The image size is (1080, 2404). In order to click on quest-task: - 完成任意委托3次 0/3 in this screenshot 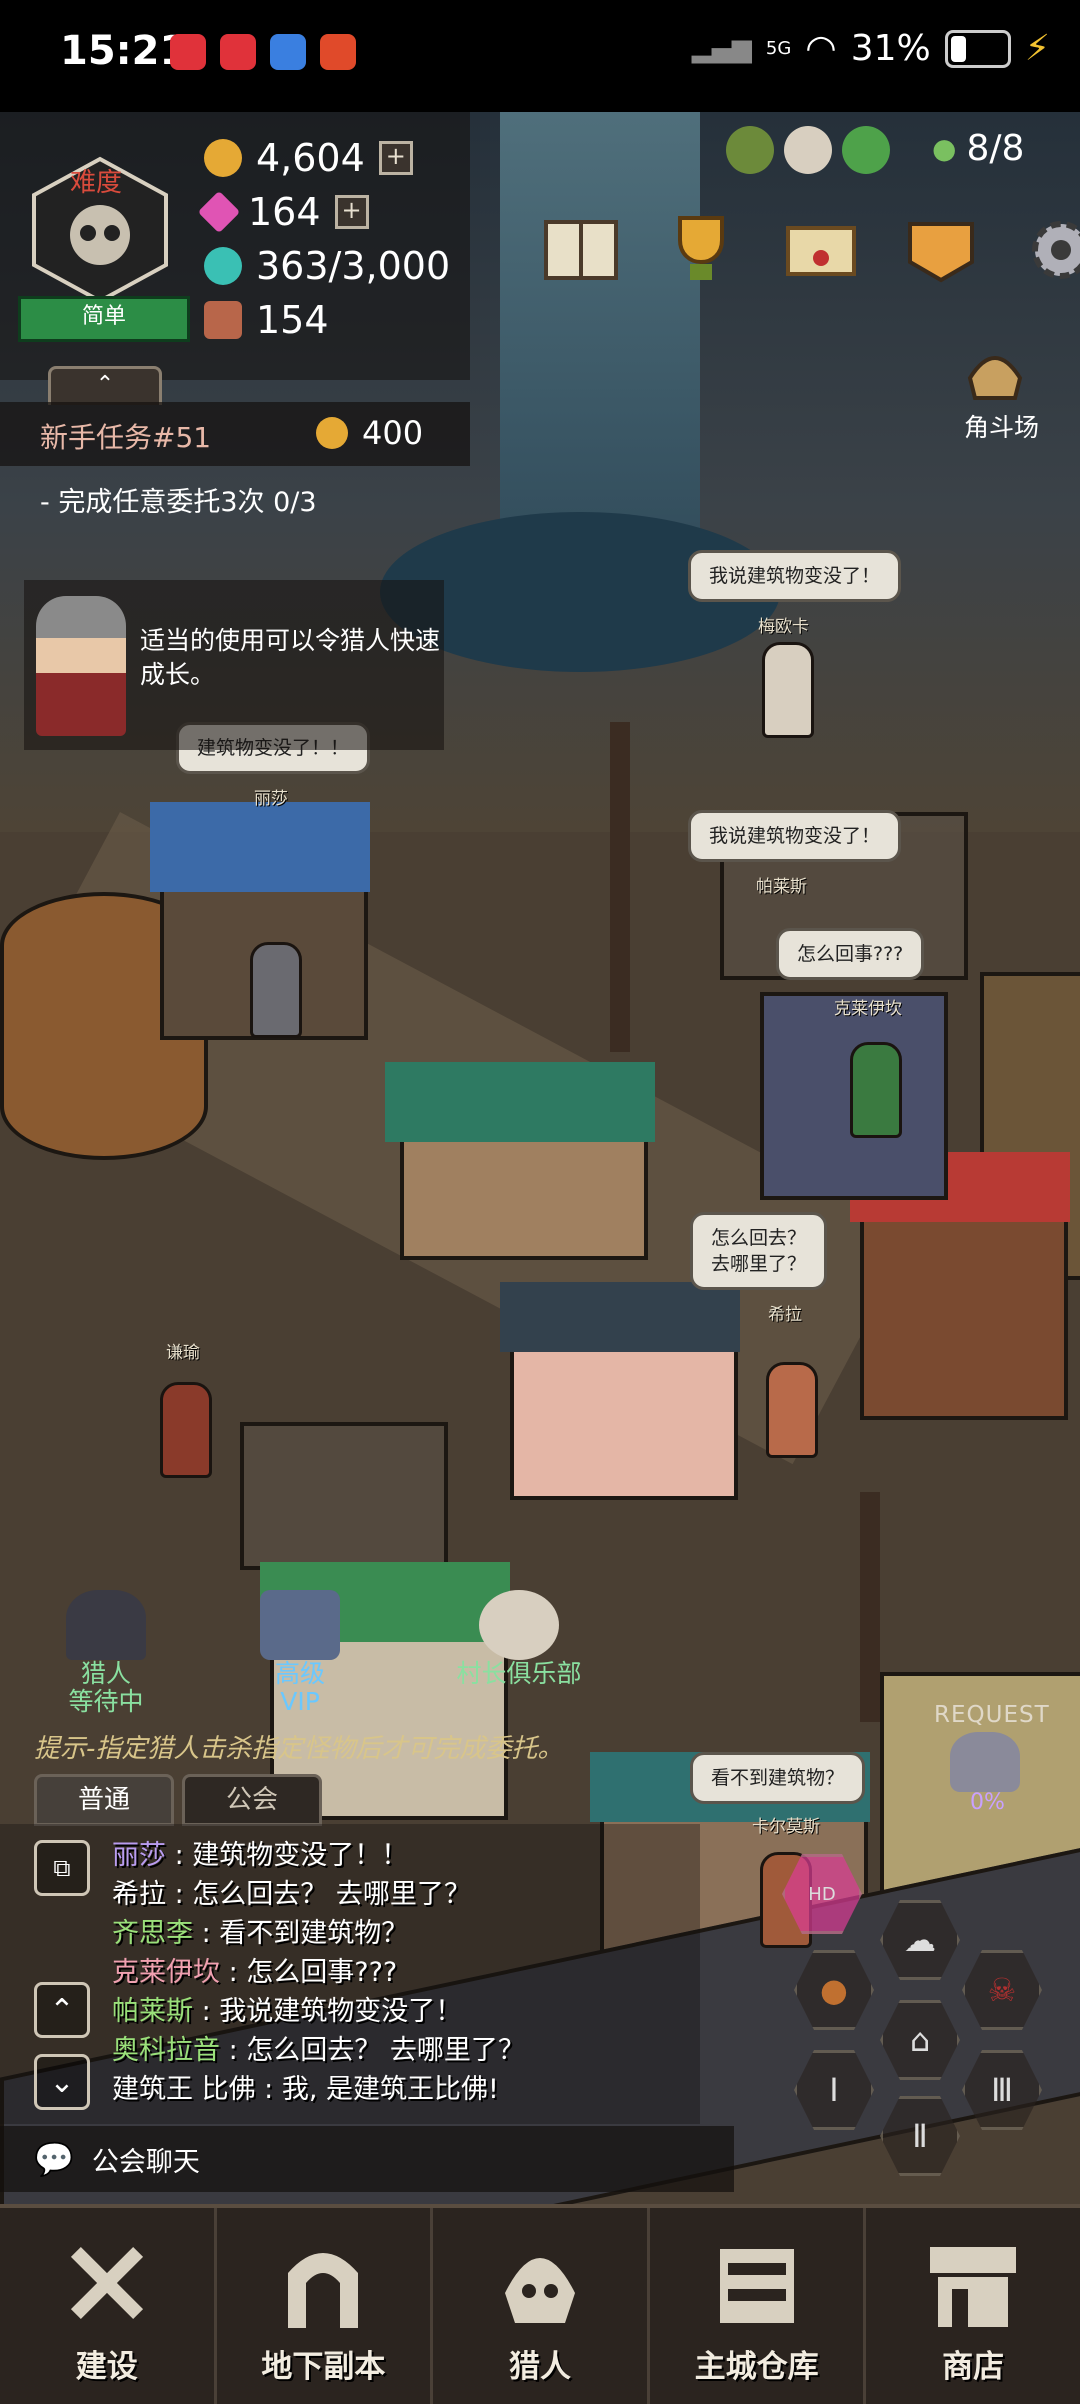, I will do `click(178, 502)`.